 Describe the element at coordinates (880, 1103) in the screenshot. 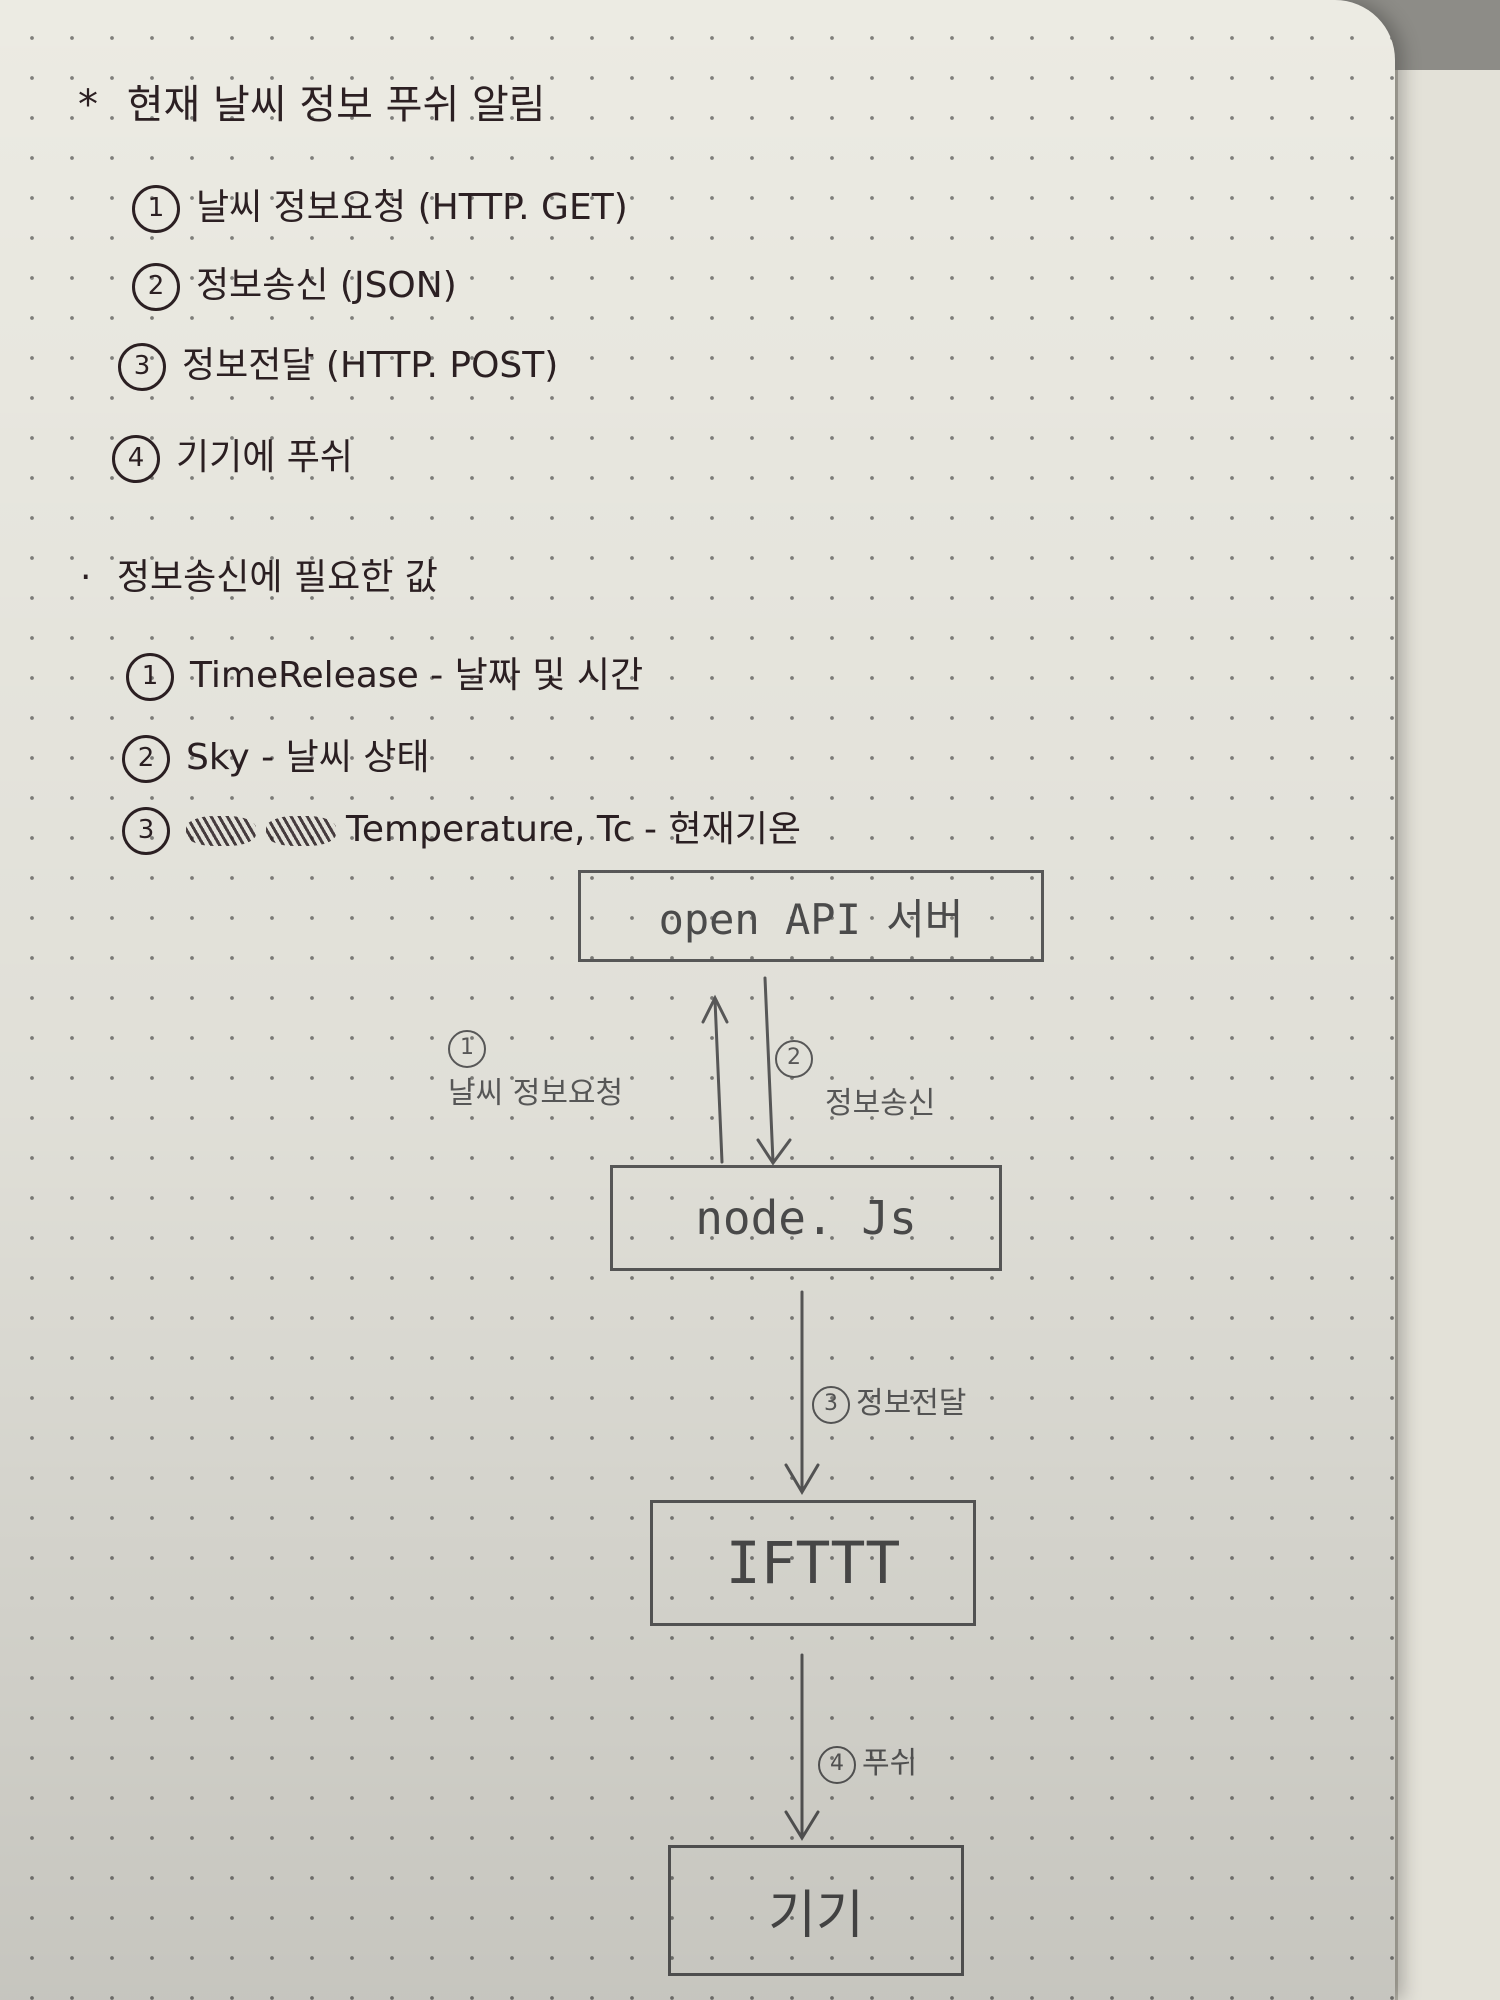

I see `edge-text: 정보송신` at that location.